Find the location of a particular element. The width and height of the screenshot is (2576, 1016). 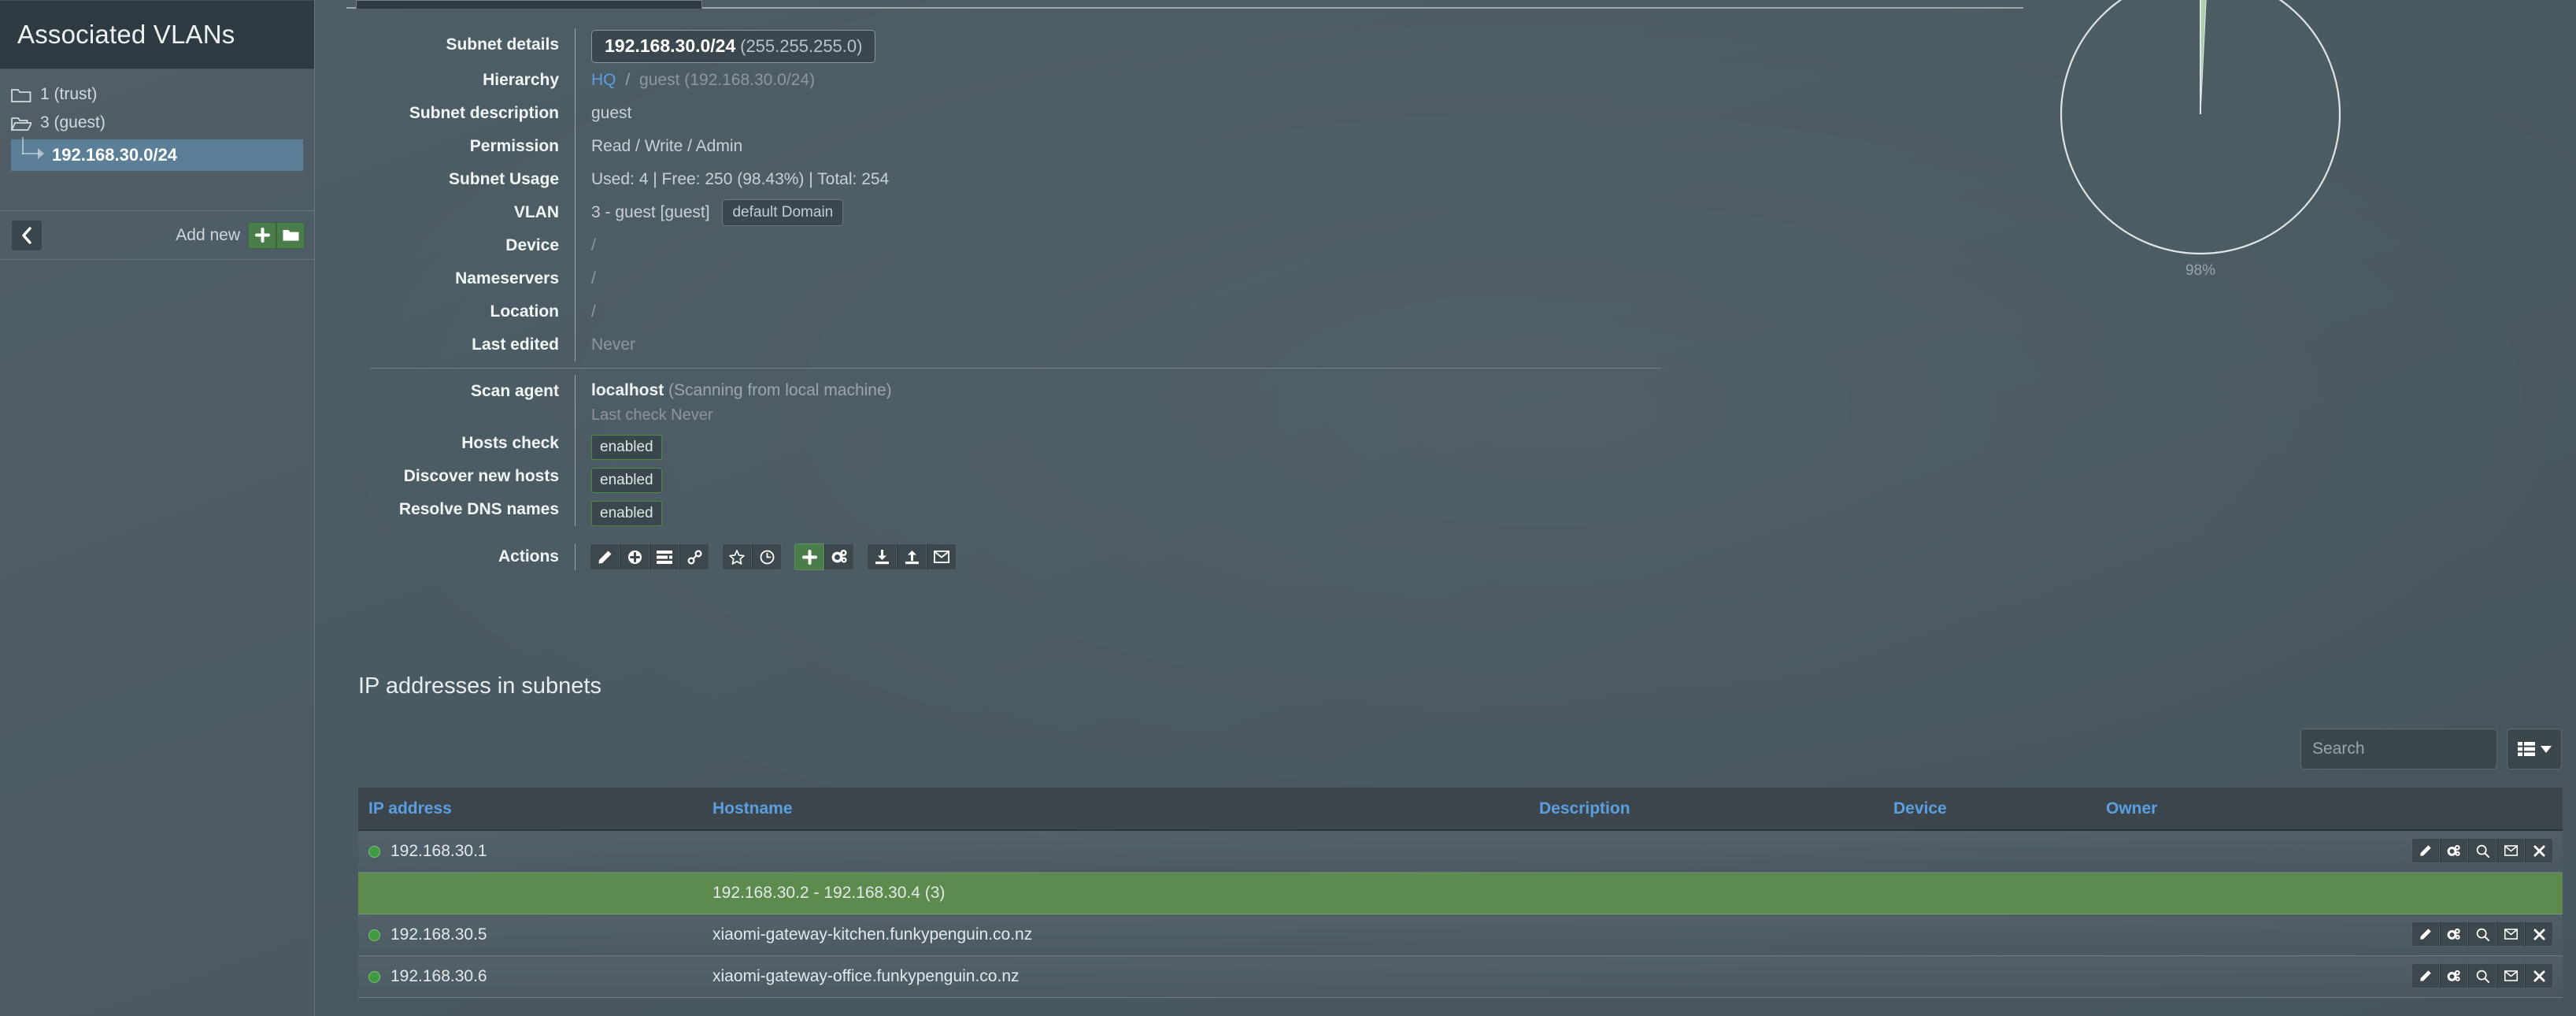

scan-button is located at coordinates (839, 556).